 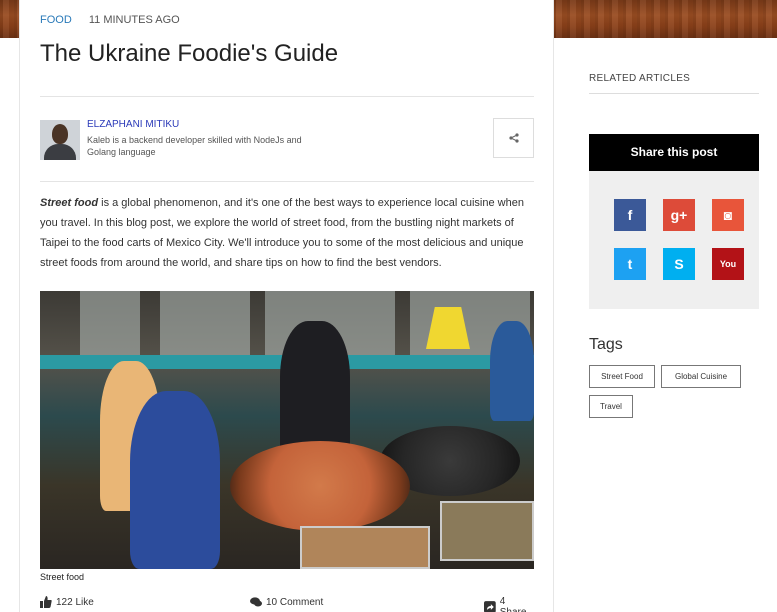 I want to click on category-link: FOOD, so click(x=56, y=20).